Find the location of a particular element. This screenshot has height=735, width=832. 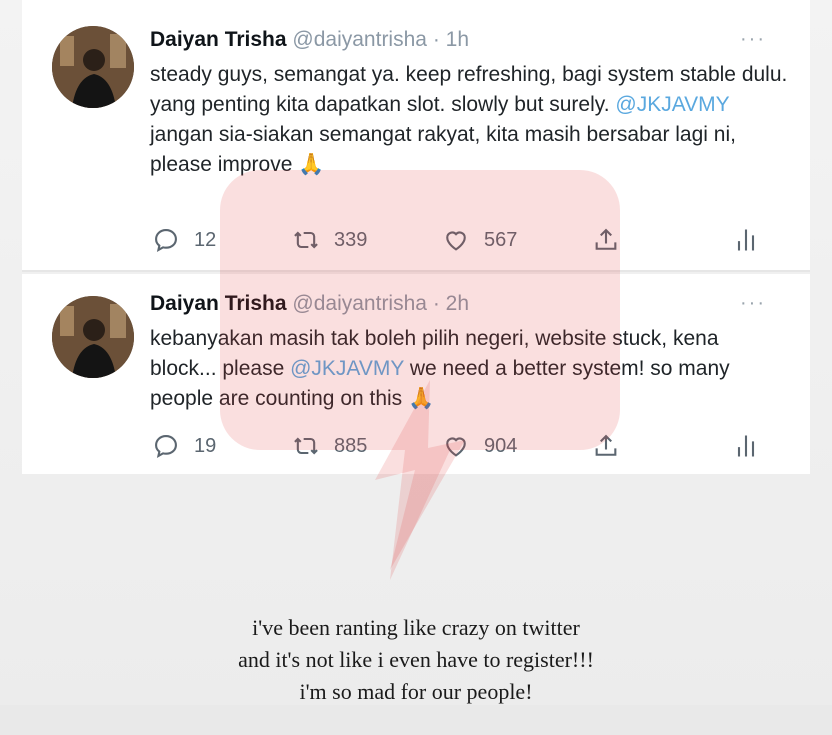

reply-button: 19 is located at coordinates (184, 446).